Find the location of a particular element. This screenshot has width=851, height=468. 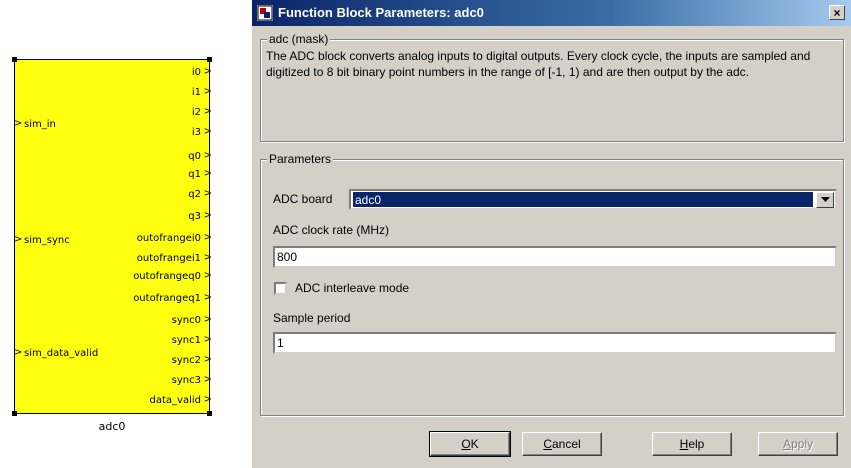

output-port: outofrangeq0 > is located at coordinates (172, 276).